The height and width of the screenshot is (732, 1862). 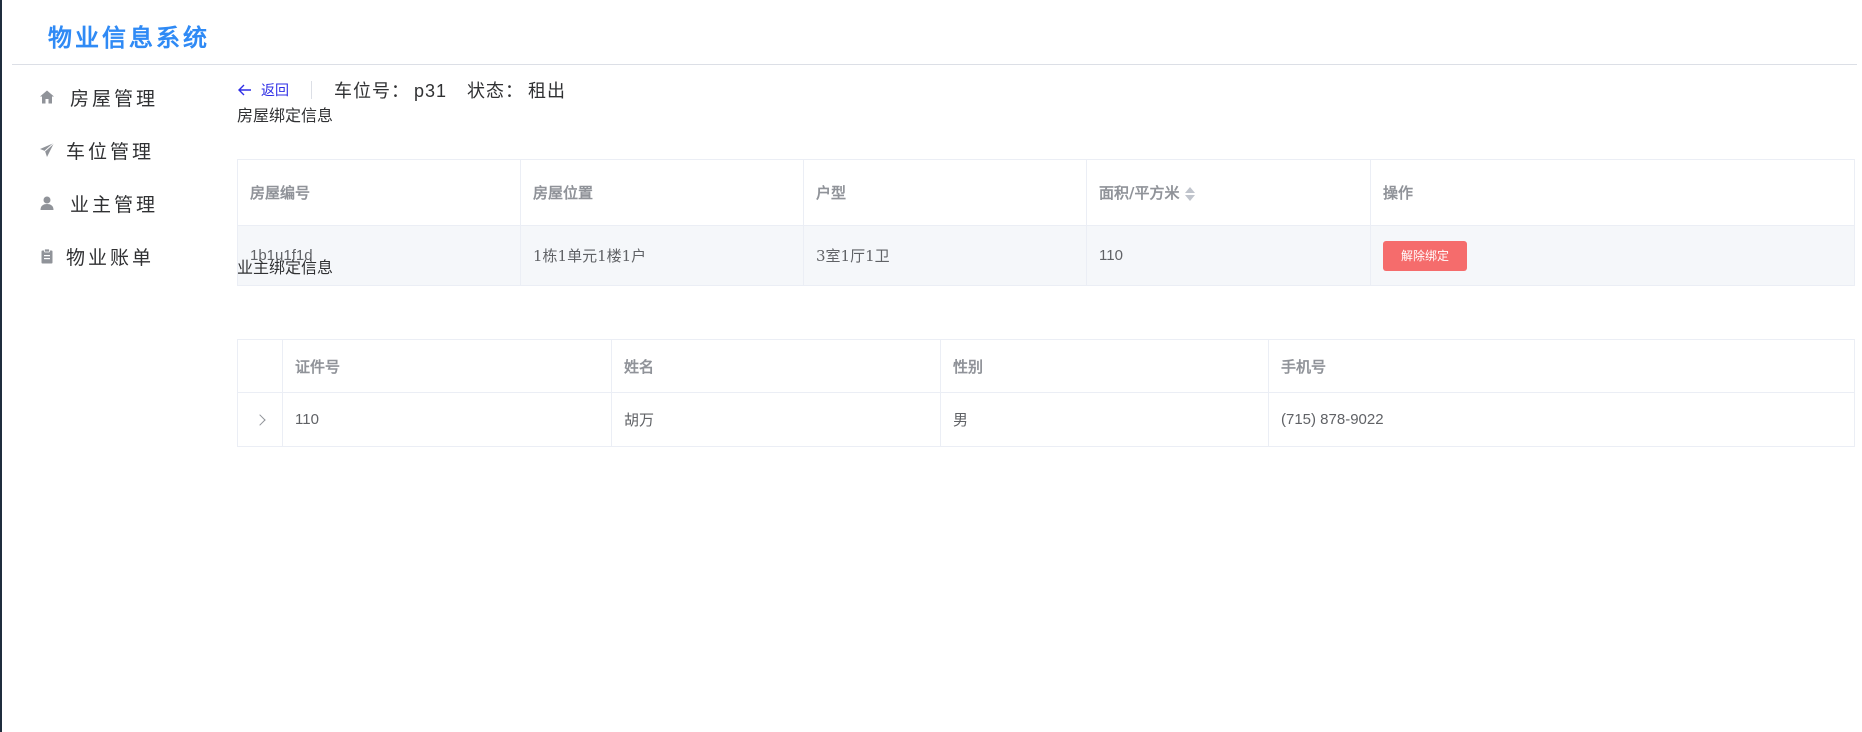 I want to click on back-label: 返回, so click(x=275, y=91).